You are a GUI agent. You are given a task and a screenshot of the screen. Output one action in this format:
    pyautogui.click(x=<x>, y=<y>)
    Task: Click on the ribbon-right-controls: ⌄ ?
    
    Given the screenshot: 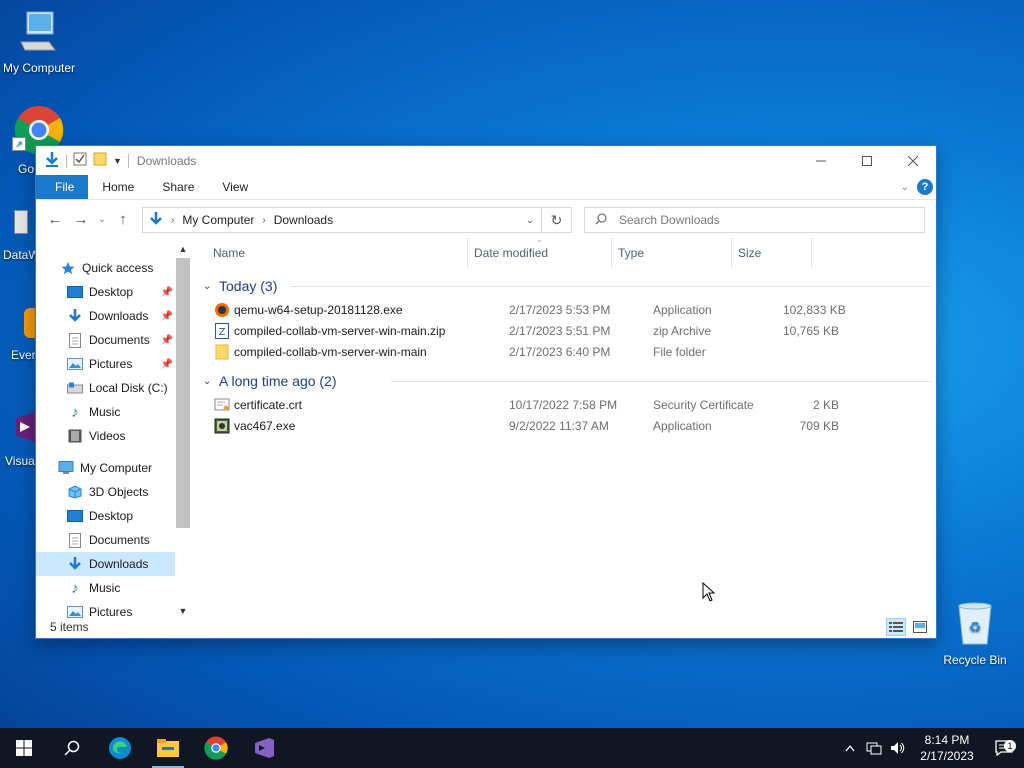 What is the action you would take?
    pyautogui.click(x=917, y=187)
    